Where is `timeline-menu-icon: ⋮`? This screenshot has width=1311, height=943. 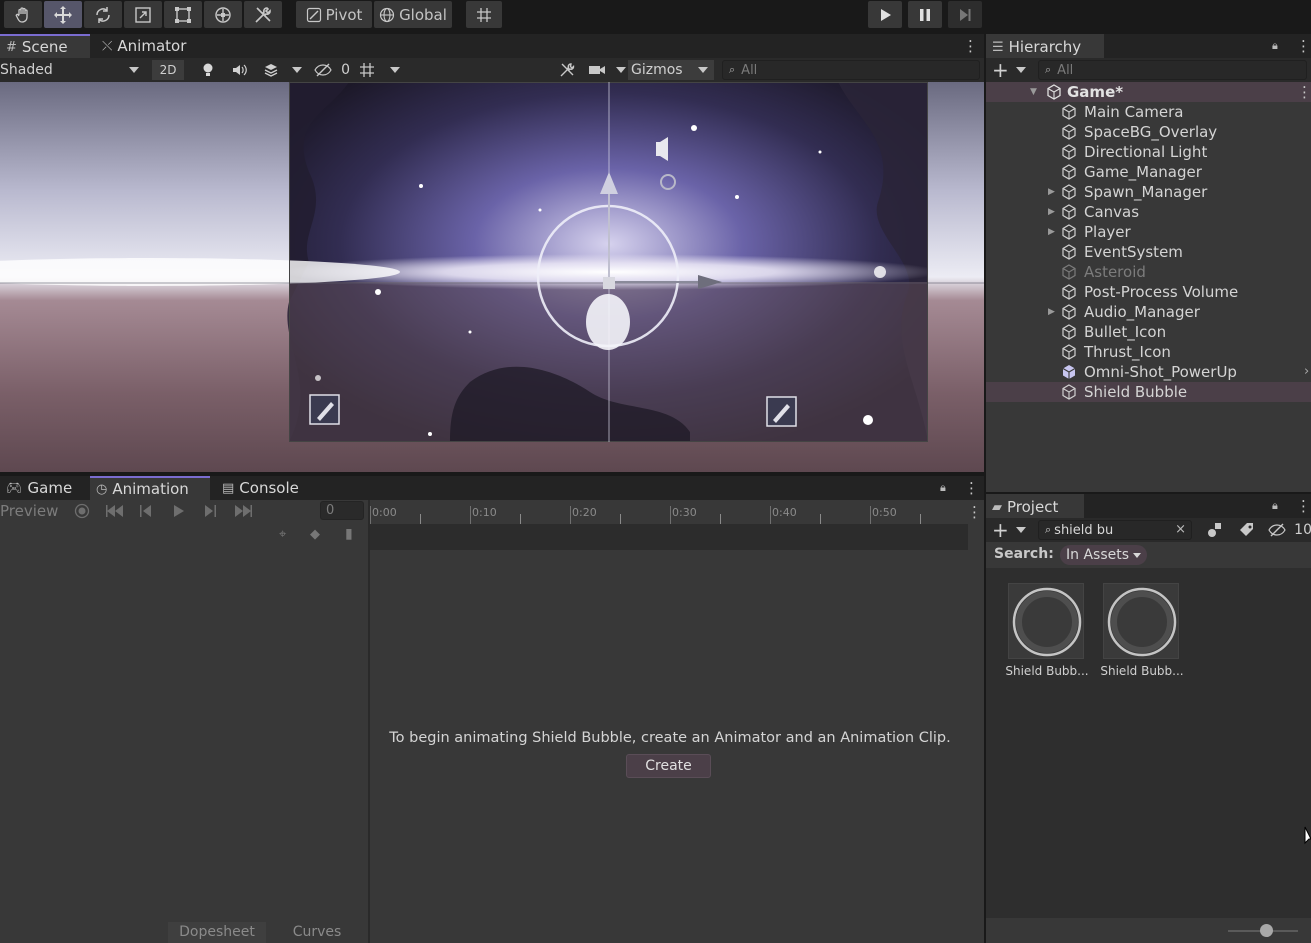
timeline-menu-icon: ⋮ is located at coordinates (974, 512).